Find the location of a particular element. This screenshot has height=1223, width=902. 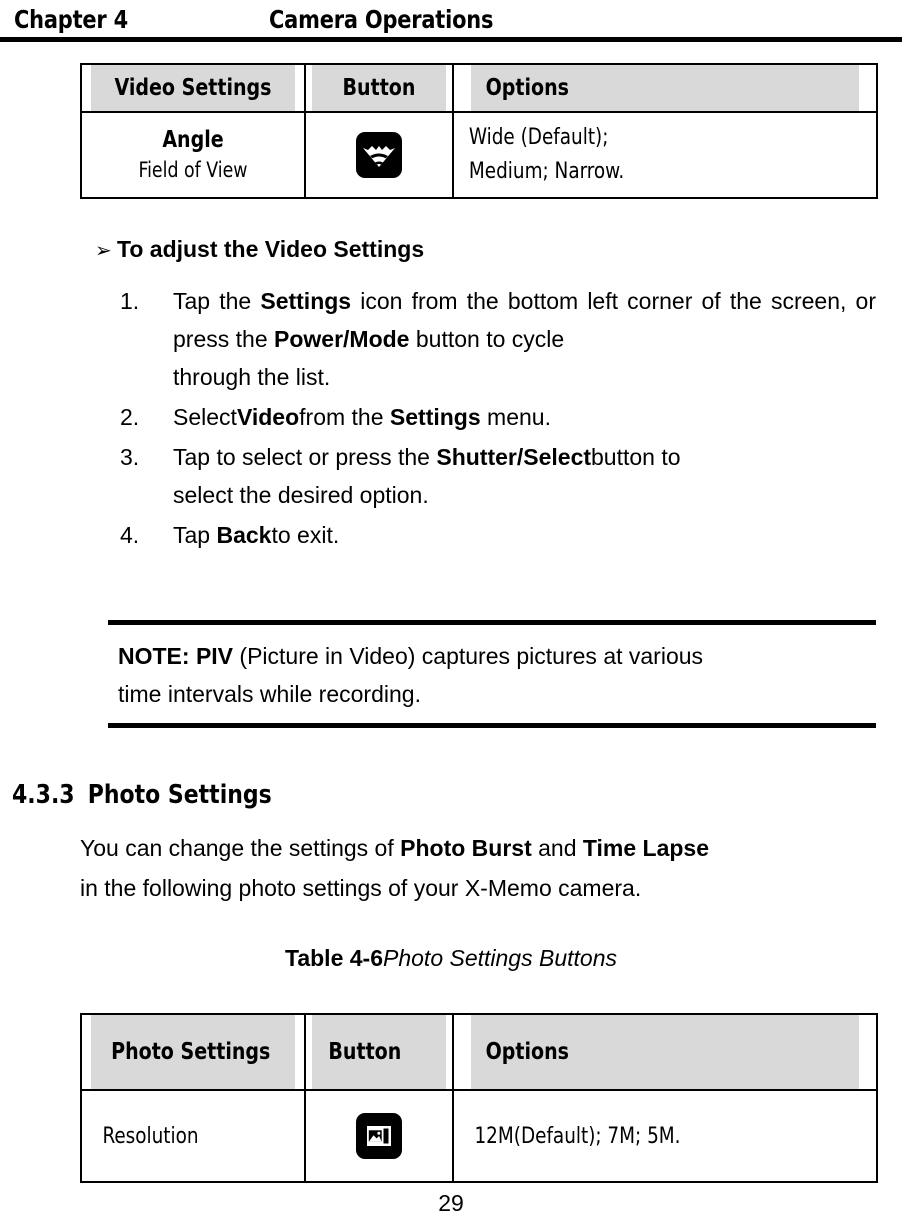

setting-title: Angle is located at coordinates (193, 140).